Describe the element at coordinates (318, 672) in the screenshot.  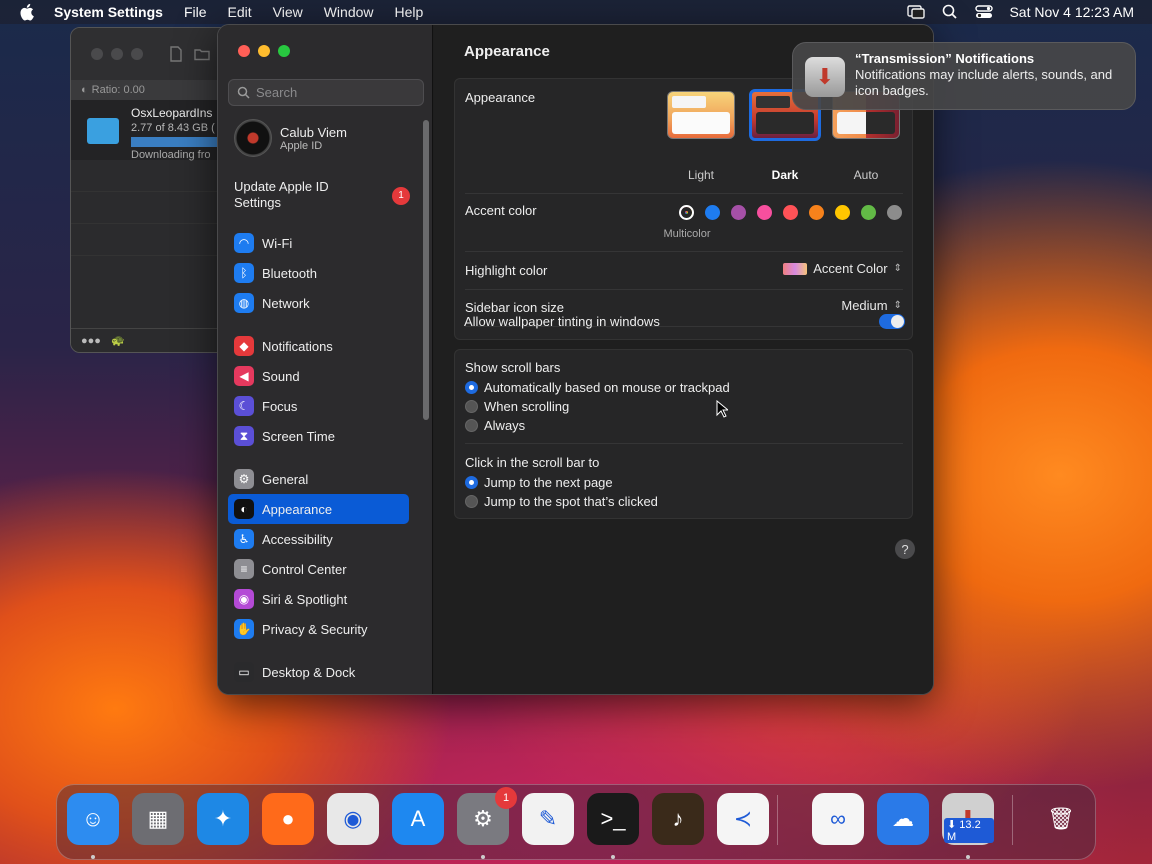
I see `sidebar-item-desktop-dock: ▭ Desktop & Dock` at that location.